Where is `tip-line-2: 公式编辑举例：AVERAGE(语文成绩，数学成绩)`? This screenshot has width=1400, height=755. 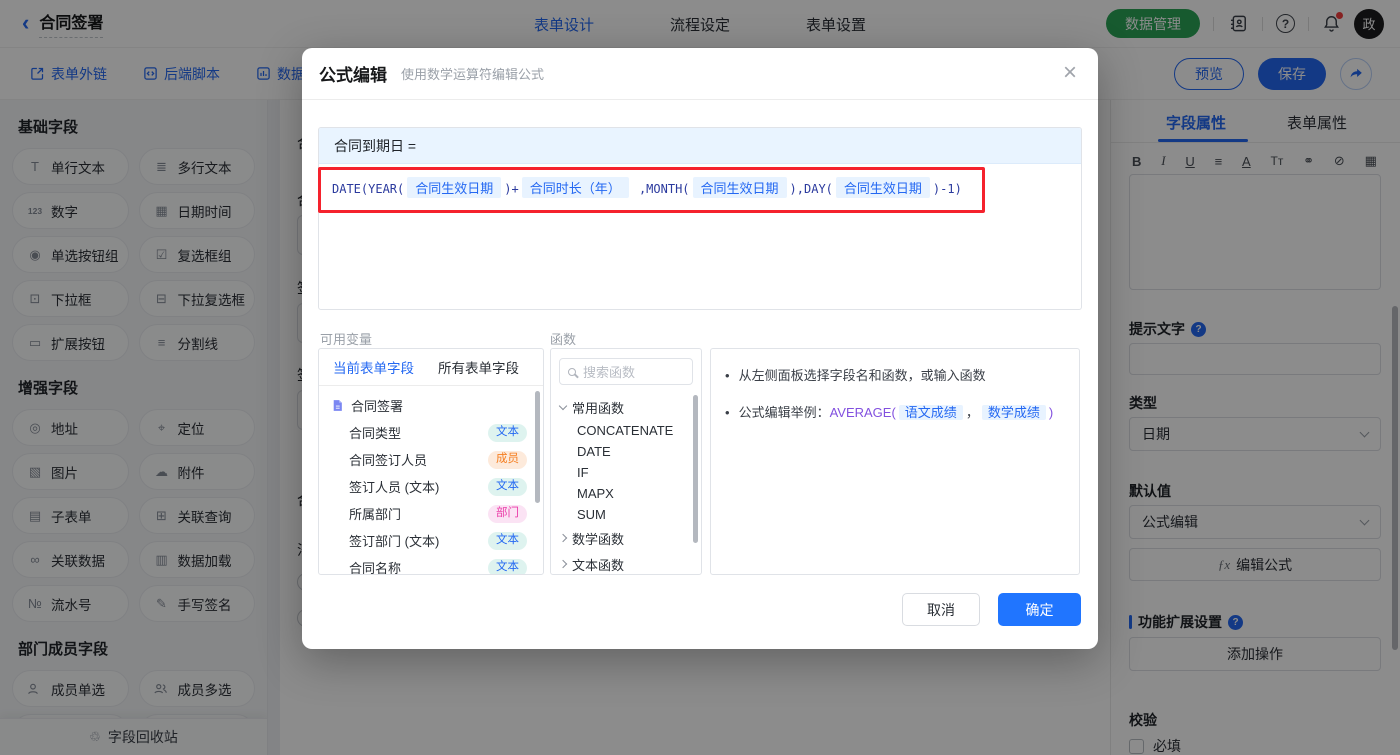 tip-line-2: 公式编辑举例：AVERAGE(语文成绩，数学成绩) is located at coordinates (896, 413).